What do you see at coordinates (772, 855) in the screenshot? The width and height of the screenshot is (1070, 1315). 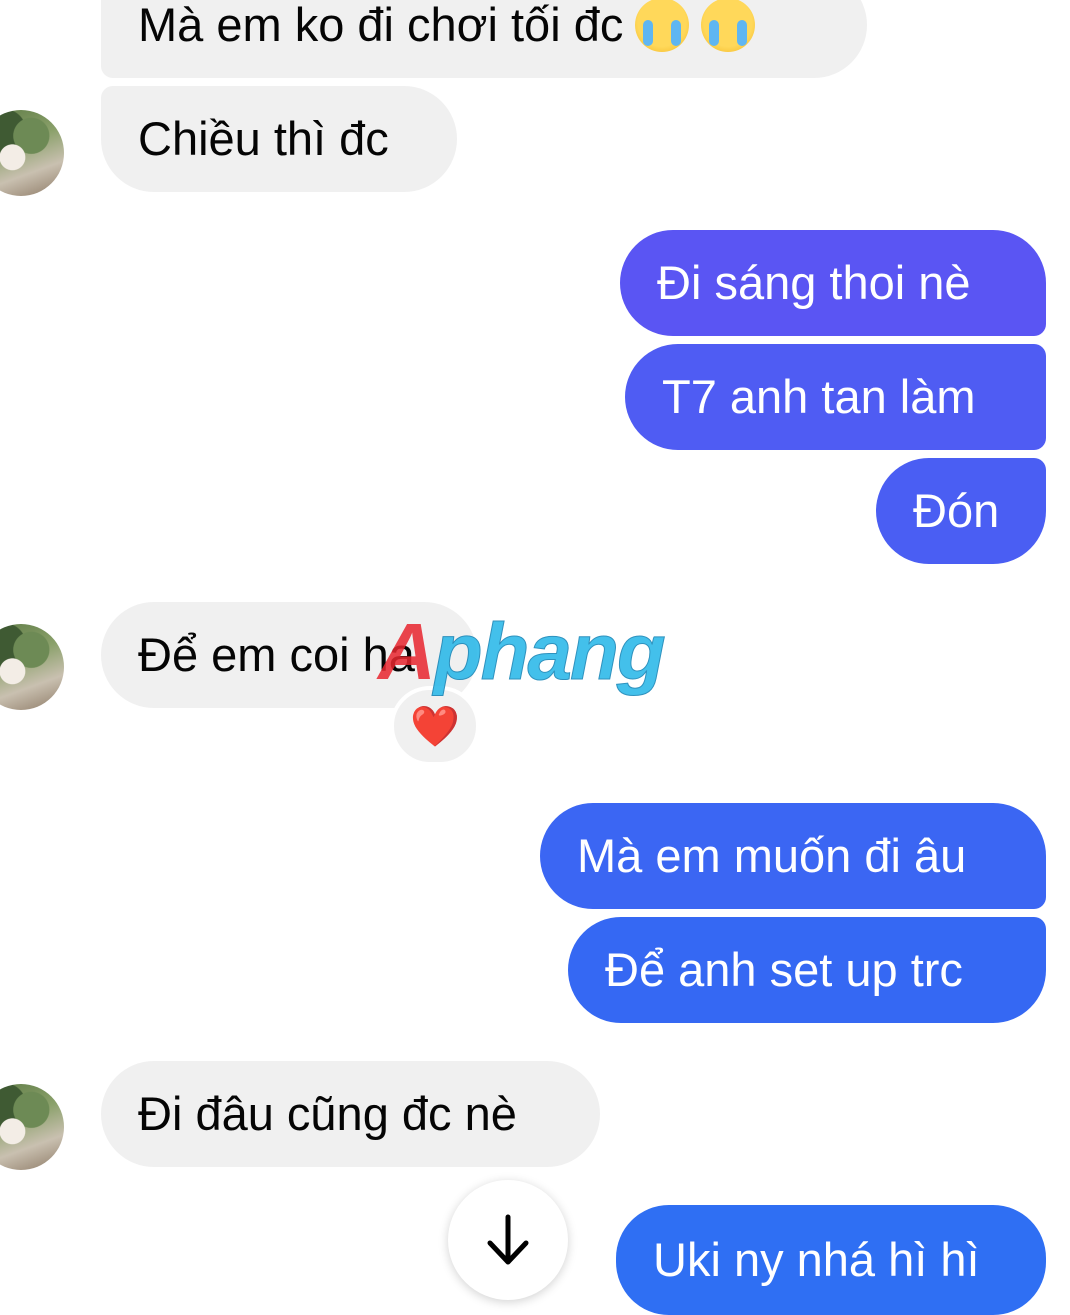 I see `message-text: Mà em muốn đi âu` at bounding box center [772, 855].